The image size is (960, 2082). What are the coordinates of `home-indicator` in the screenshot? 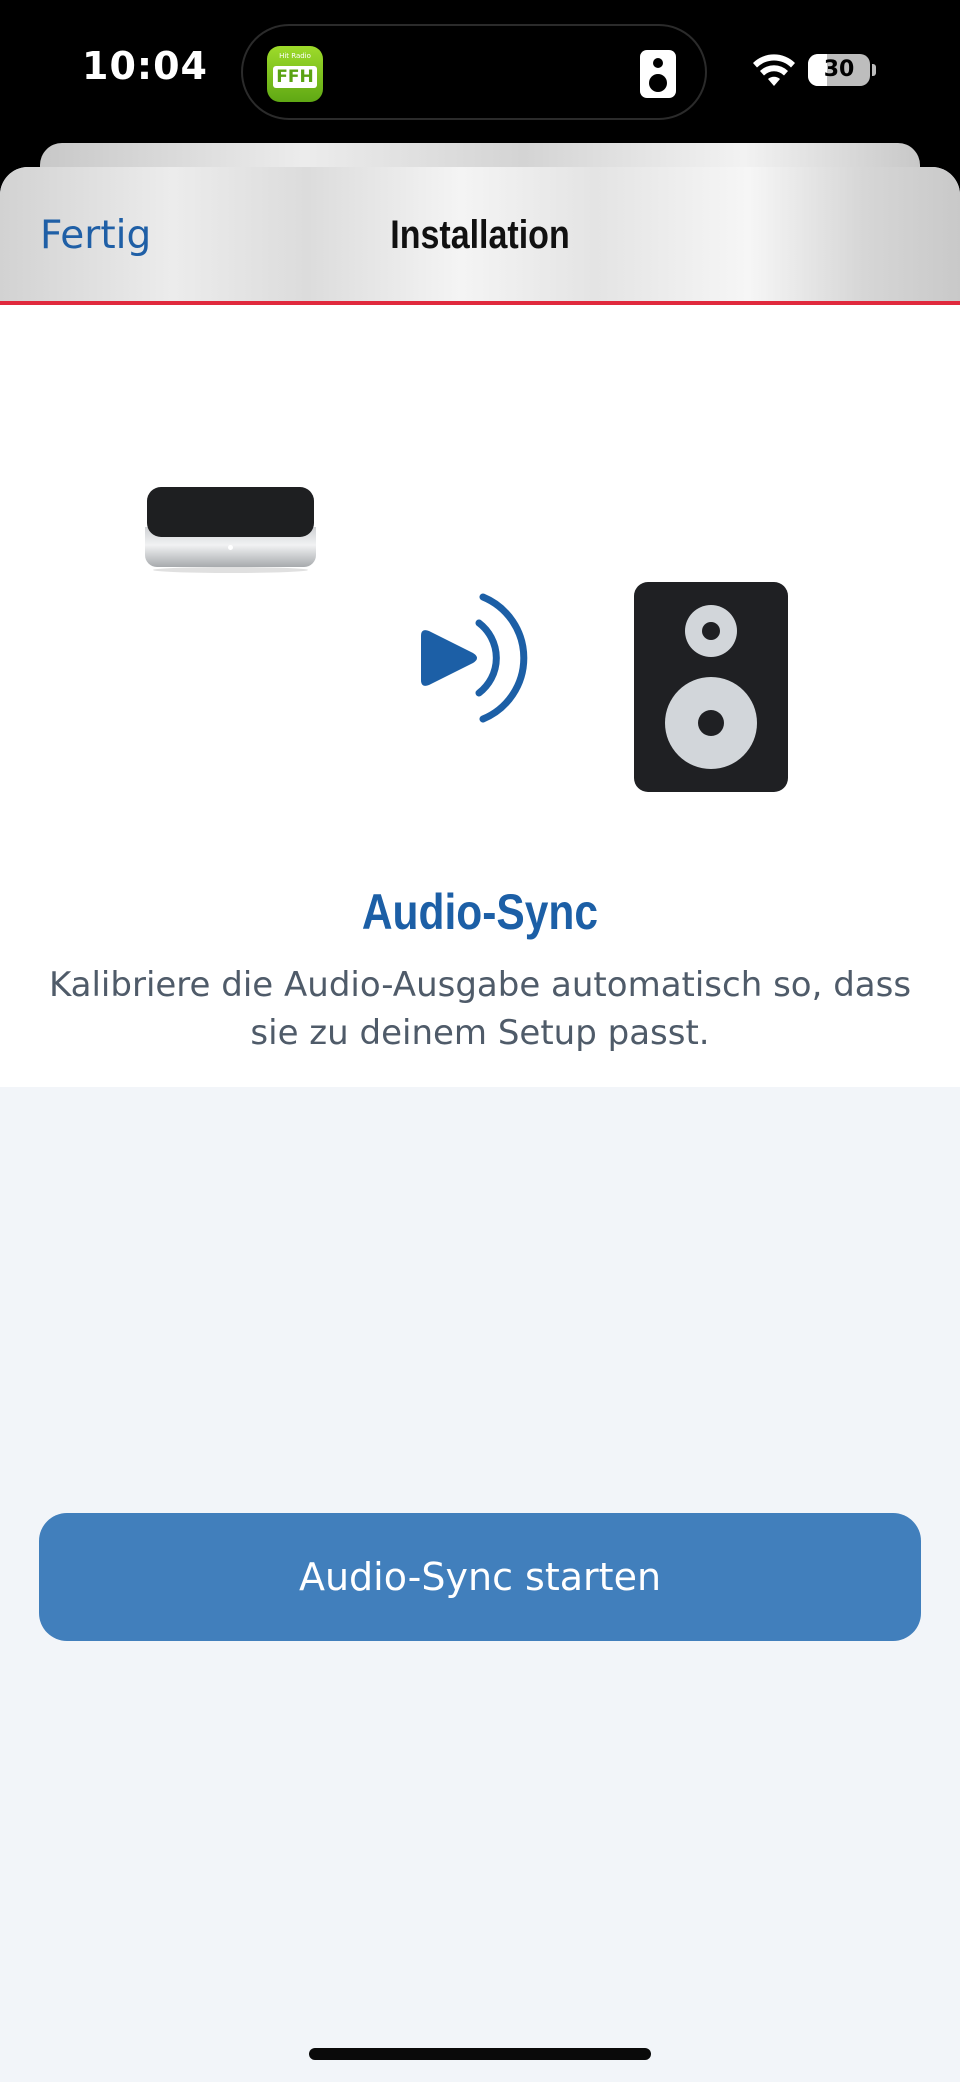 It's located at (480, 2054).